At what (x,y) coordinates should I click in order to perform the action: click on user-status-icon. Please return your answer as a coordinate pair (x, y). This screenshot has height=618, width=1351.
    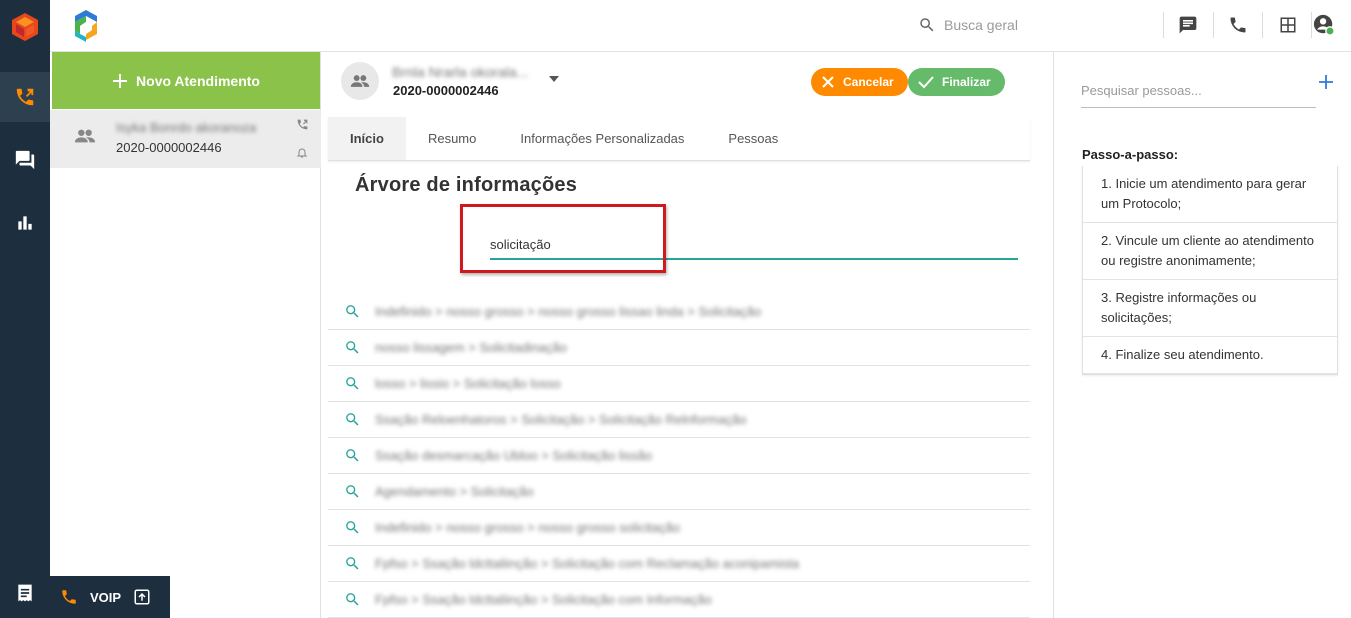
    Looking at the image, I should click on (1324, 25).